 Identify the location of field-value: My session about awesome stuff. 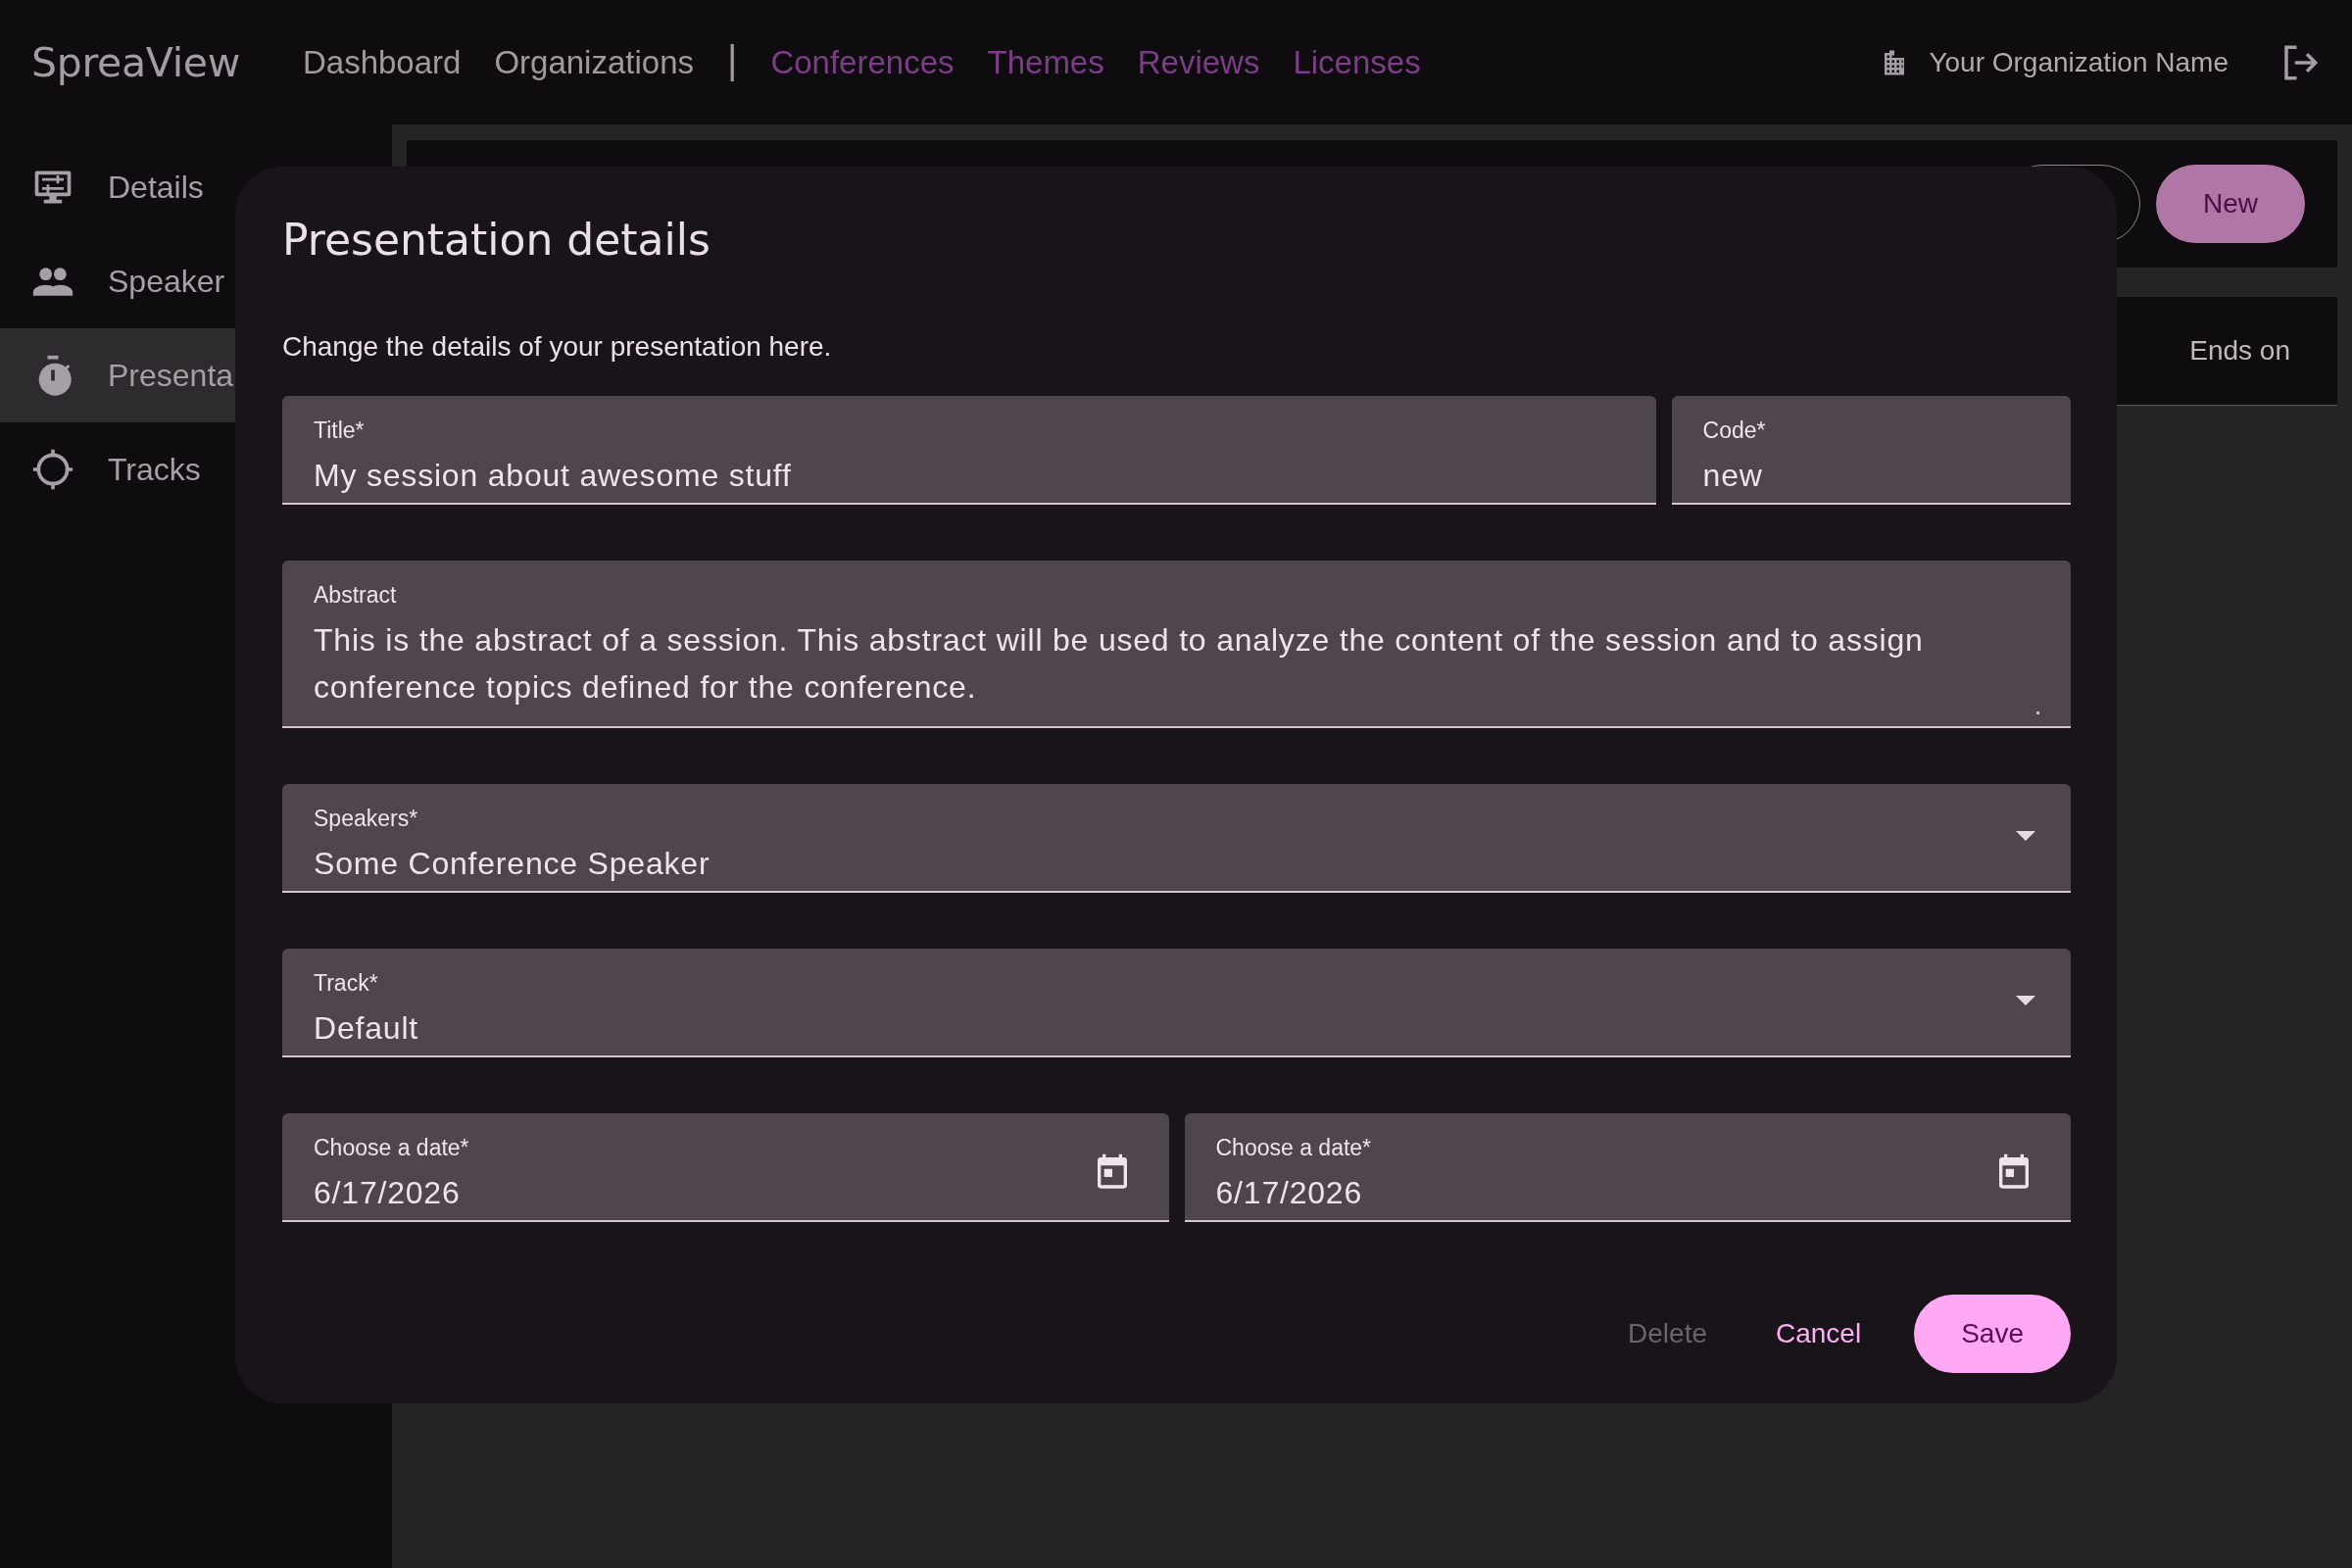
(553, 476).